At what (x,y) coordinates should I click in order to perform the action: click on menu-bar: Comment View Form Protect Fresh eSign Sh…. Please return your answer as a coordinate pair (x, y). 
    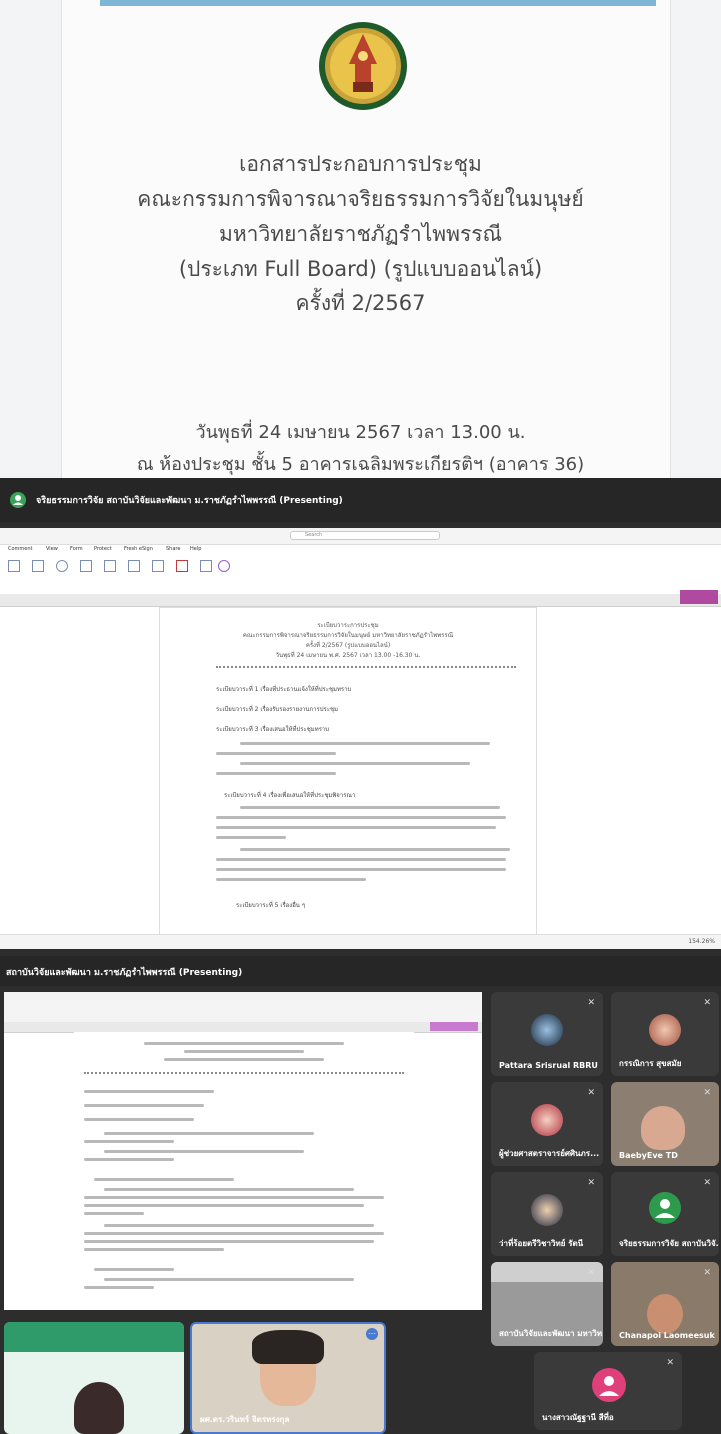
    Looking at the image, I should click on (360, 551).